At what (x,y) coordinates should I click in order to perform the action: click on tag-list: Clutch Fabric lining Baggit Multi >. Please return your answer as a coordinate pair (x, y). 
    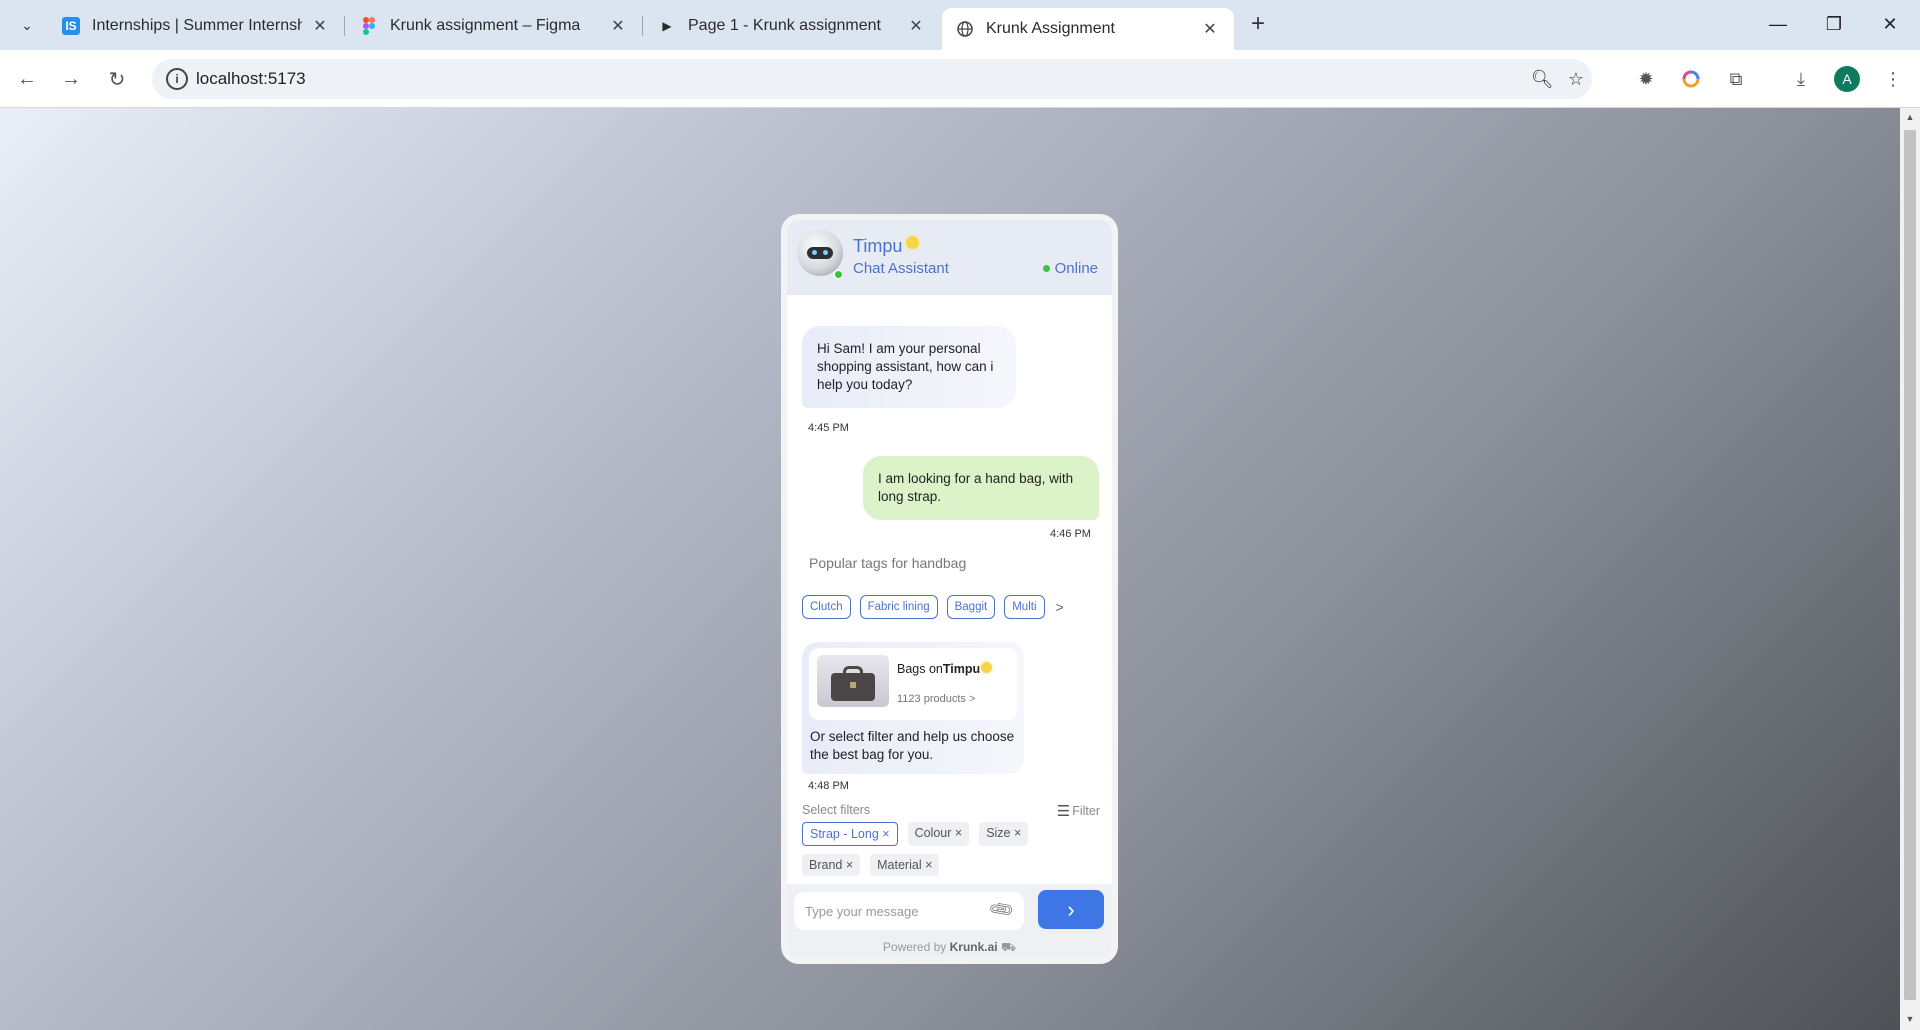
    Looking at the image, I should click on (933, 607).